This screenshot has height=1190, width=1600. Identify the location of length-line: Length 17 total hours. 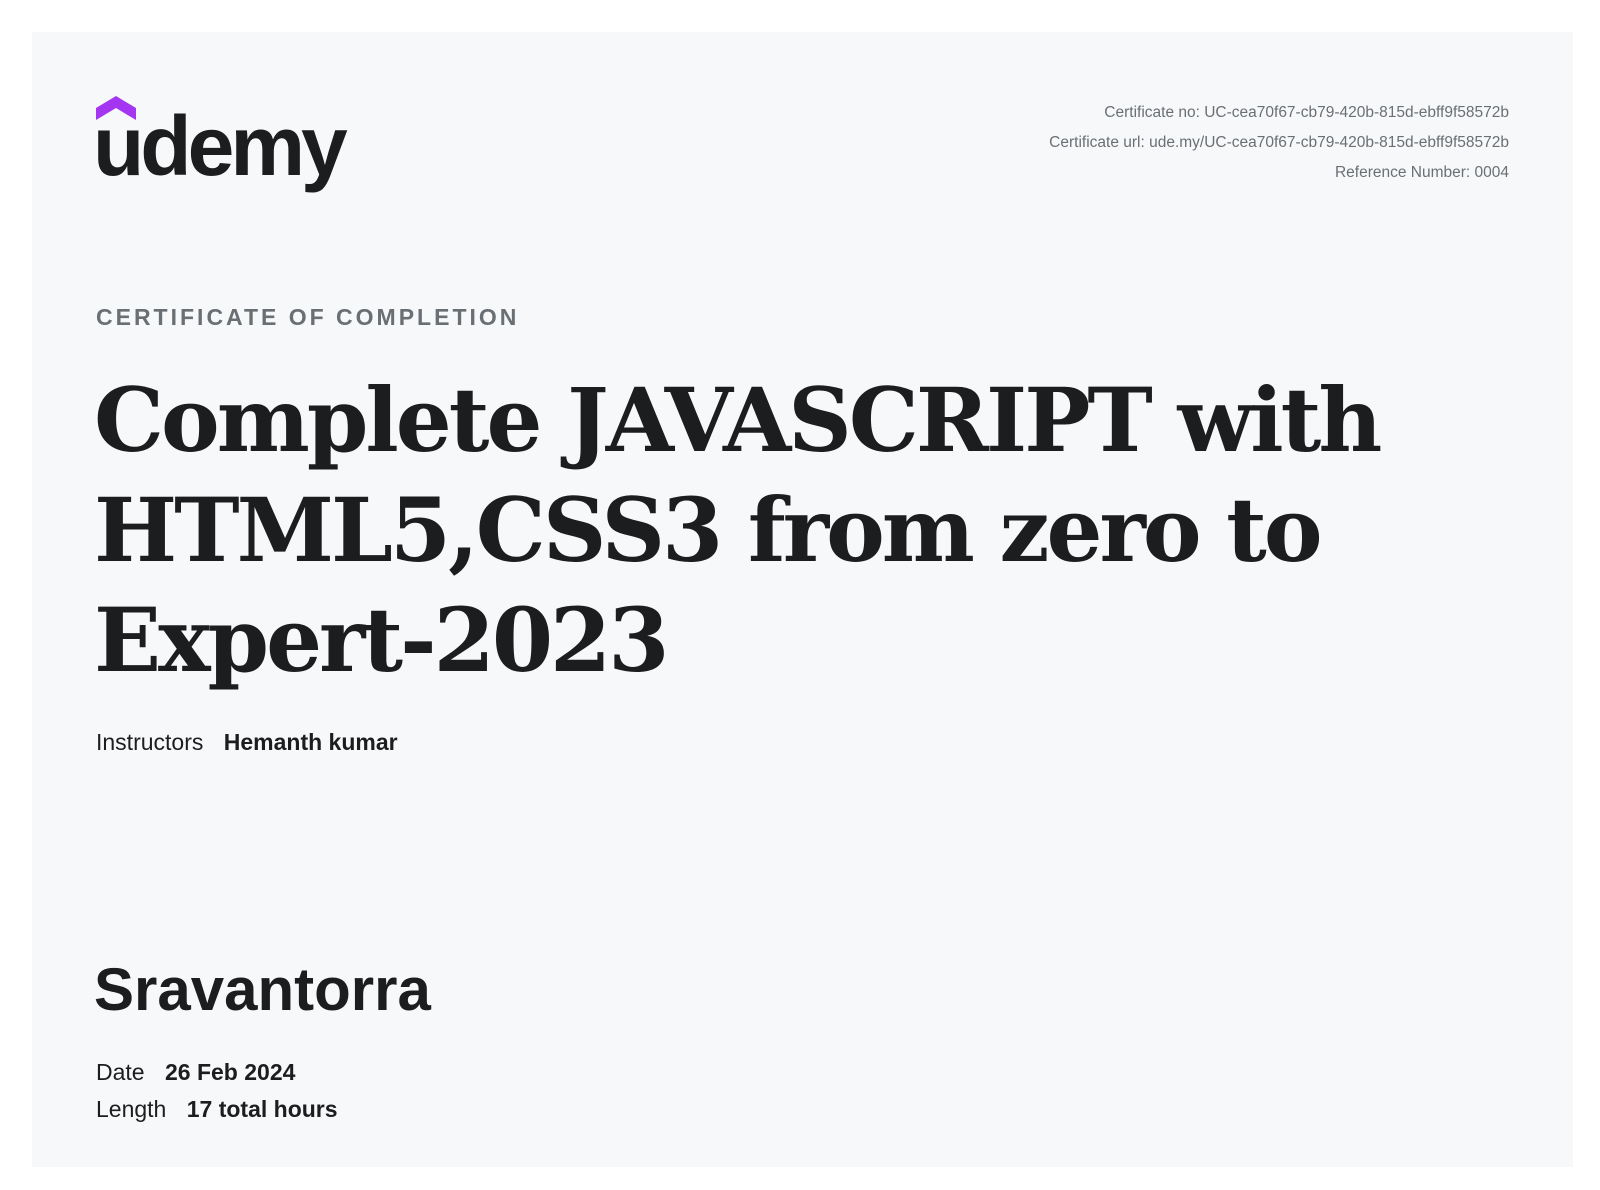
(217, 1109).